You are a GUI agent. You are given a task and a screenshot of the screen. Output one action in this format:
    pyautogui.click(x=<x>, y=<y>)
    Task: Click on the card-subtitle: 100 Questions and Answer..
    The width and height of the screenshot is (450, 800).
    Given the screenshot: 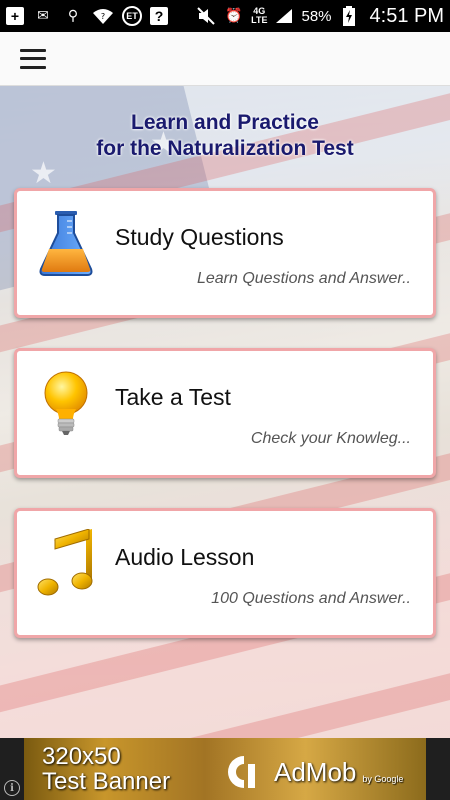 What is the action you would take?
    pyautogui.click(x=311, y=598)
    